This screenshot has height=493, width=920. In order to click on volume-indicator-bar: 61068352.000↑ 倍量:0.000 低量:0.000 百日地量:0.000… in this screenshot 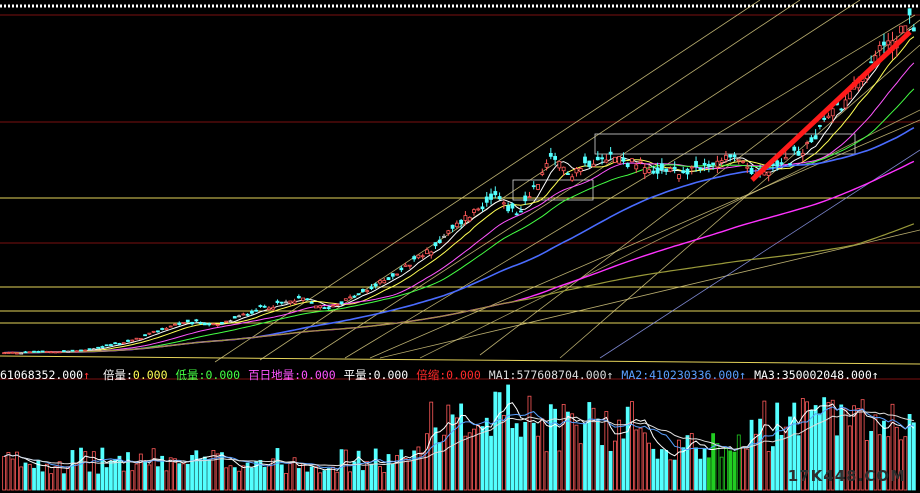, I will do `click(460, 375)`.